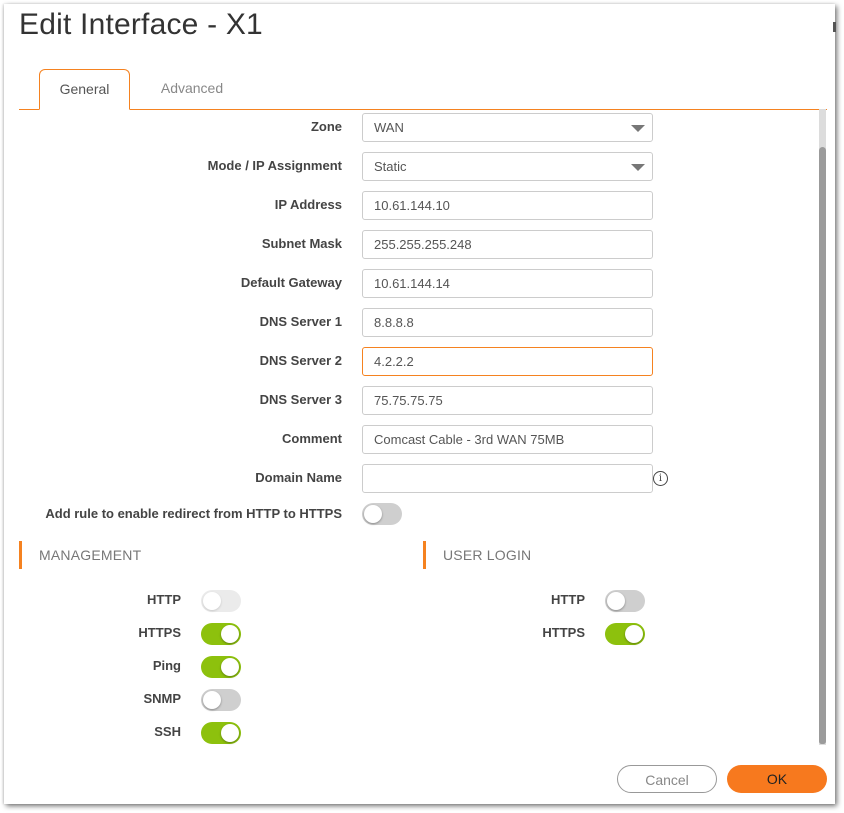 Image resolution: width=844 pixels, height=813 pixels. What do you see at coordinates (507, 322) in the screenshot?
I see `dns1-input: 8.8.8.8` at bounding box center [507, 322].